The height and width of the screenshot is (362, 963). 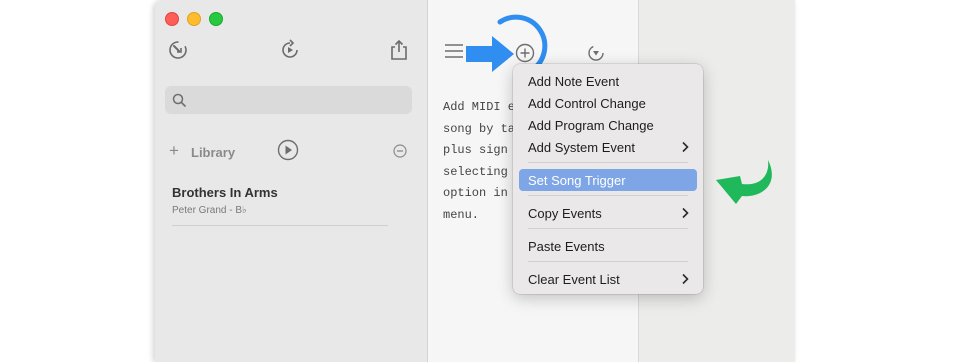 I want to click on library-row: + Library, so click(x=291, y=152).